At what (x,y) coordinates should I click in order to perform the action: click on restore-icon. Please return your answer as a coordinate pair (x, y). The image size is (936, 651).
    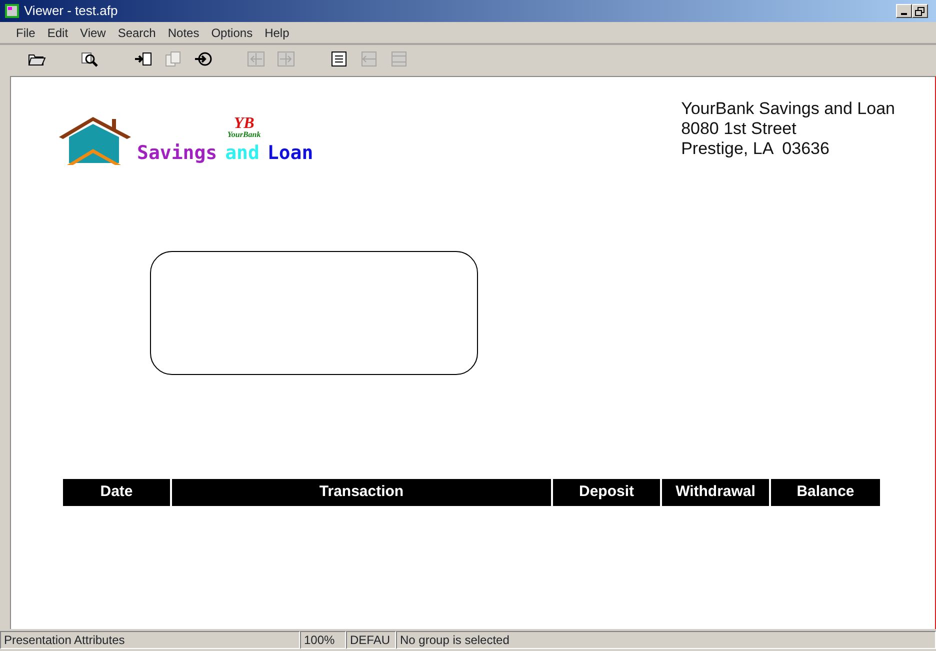
    Looking at the image, I should click on (920, 11).